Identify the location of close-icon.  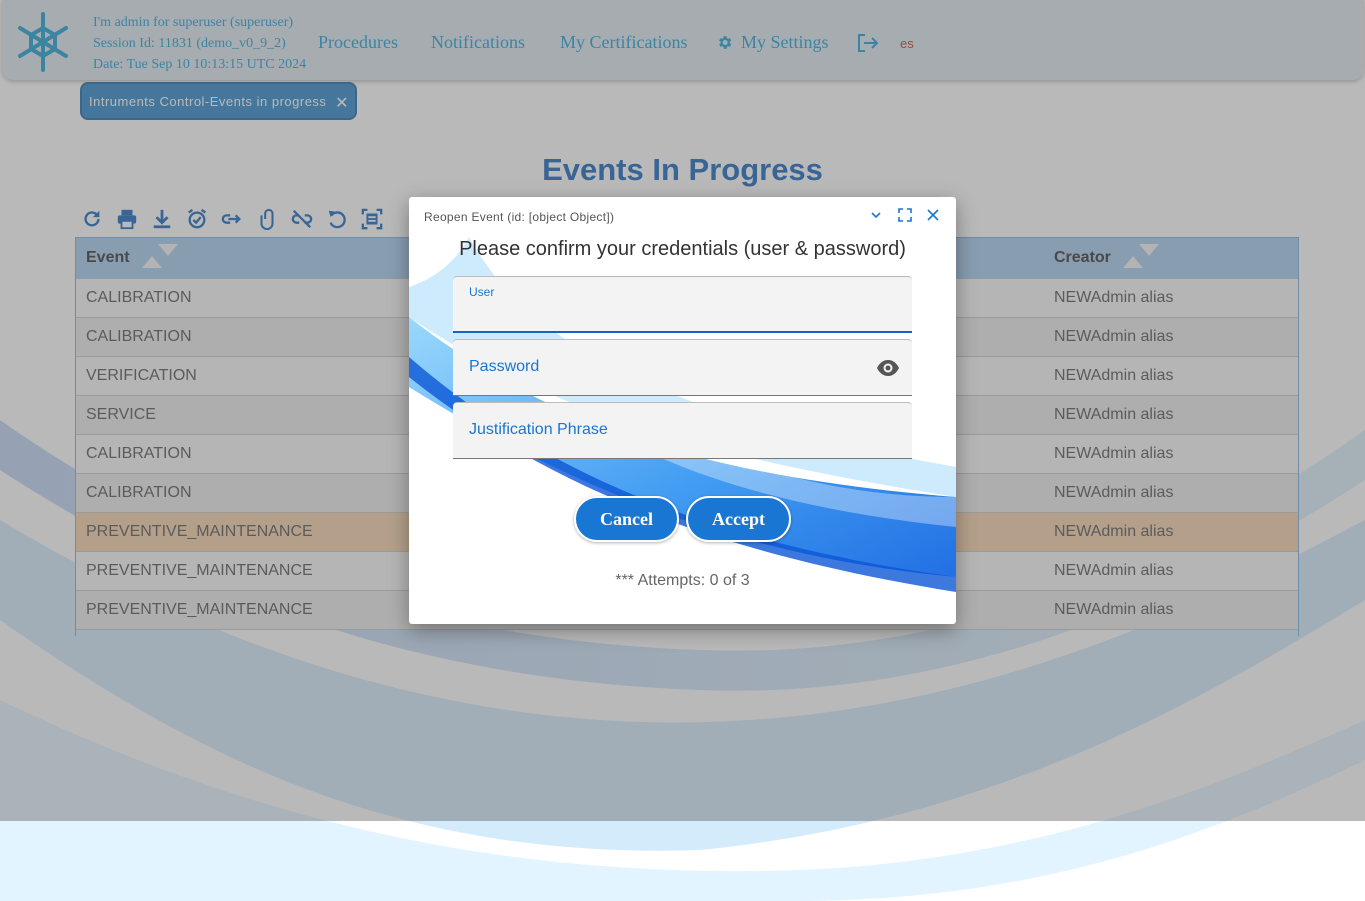
(933, 215).